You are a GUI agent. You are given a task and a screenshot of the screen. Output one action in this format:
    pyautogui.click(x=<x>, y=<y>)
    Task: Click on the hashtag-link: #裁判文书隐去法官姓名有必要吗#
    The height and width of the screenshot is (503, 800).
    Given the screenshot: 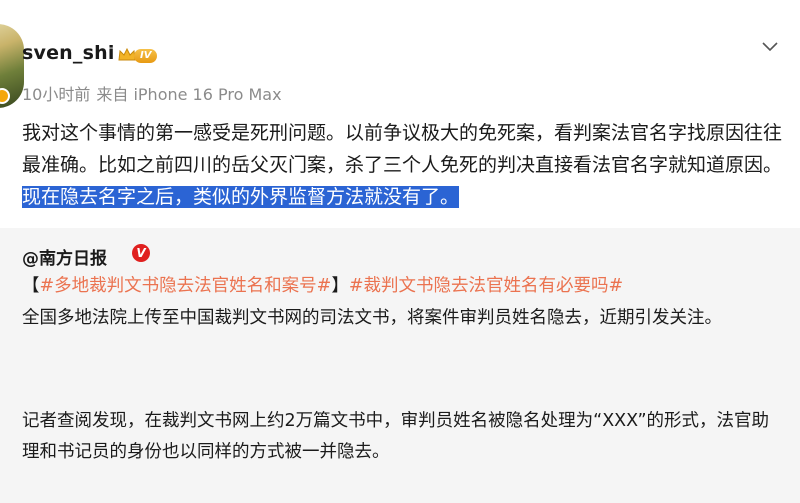 What is the action you would take?
    pyautogui.click(x=486, y=286)
    